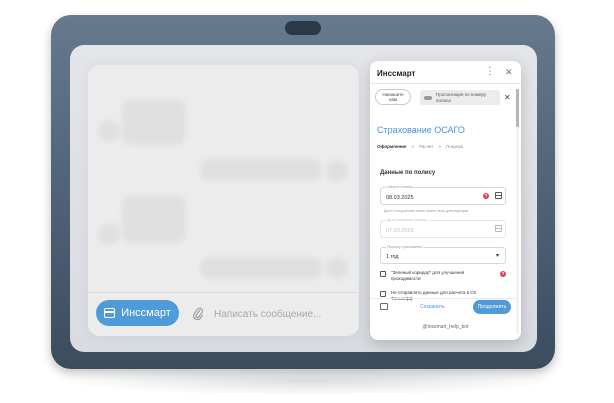  I want to click on bot-panel-title: Инссмарт, so click(396, 73).